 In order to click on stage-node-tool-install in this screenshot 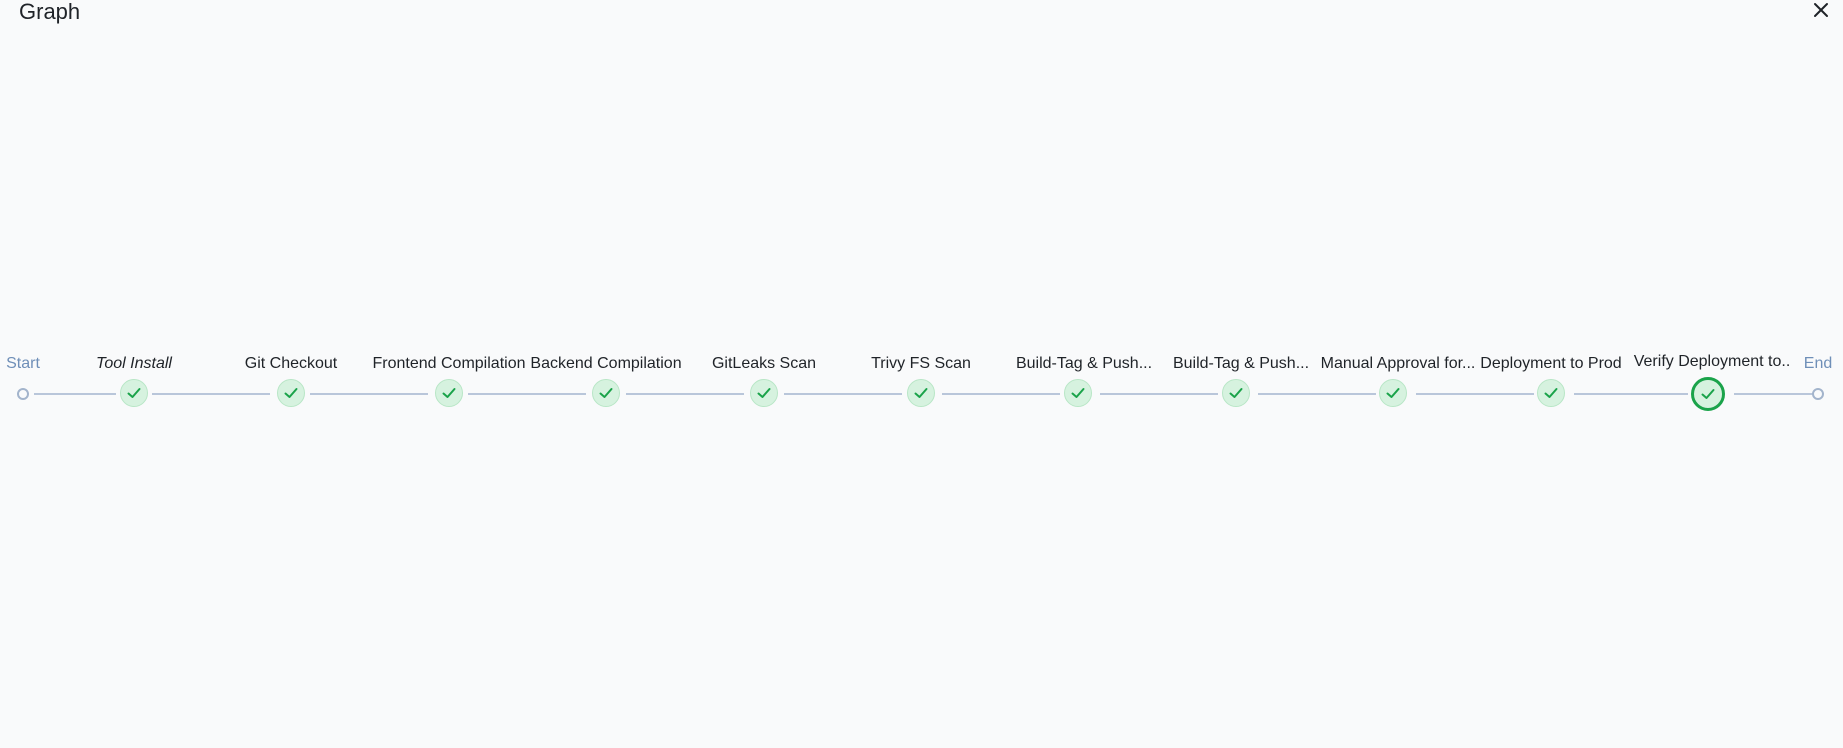, I will do `click(134, 393)`.